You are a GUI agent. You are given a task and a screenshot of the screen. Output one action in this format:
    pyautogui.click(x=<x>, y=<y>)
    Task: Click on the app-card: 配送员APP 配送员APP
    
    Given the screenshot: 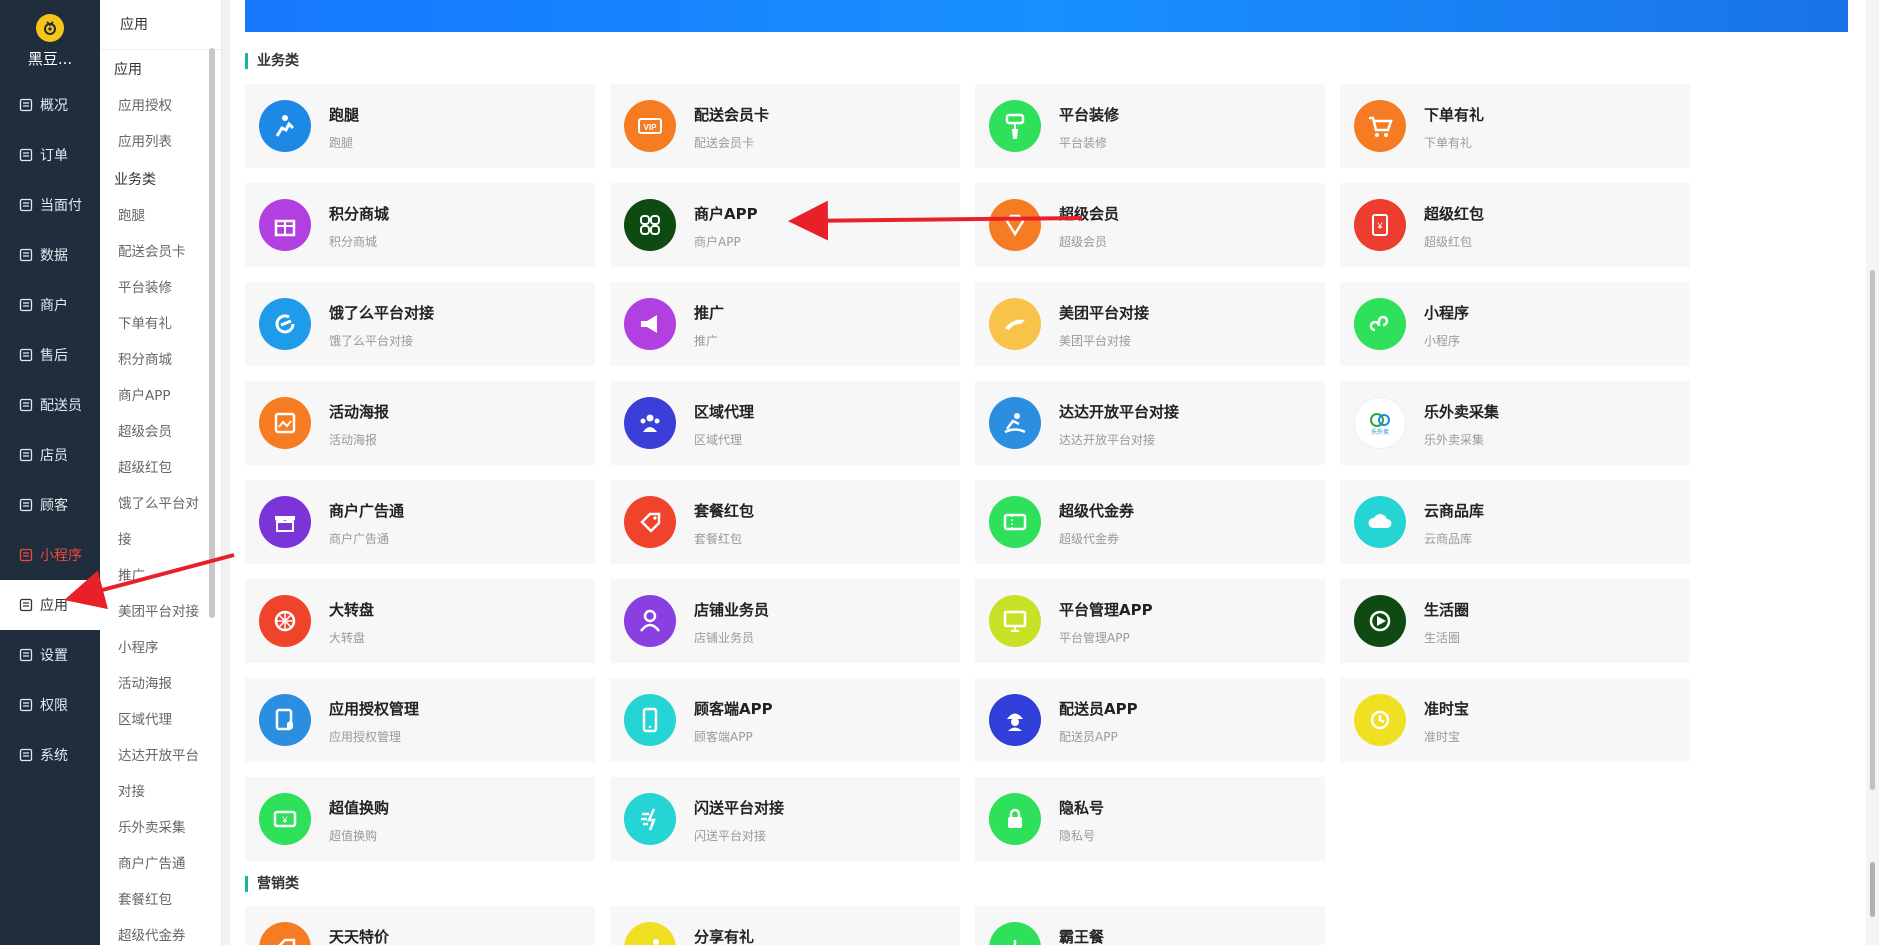 What is the action you would take?
    pyautogui.click(x=1150, y=720)
    